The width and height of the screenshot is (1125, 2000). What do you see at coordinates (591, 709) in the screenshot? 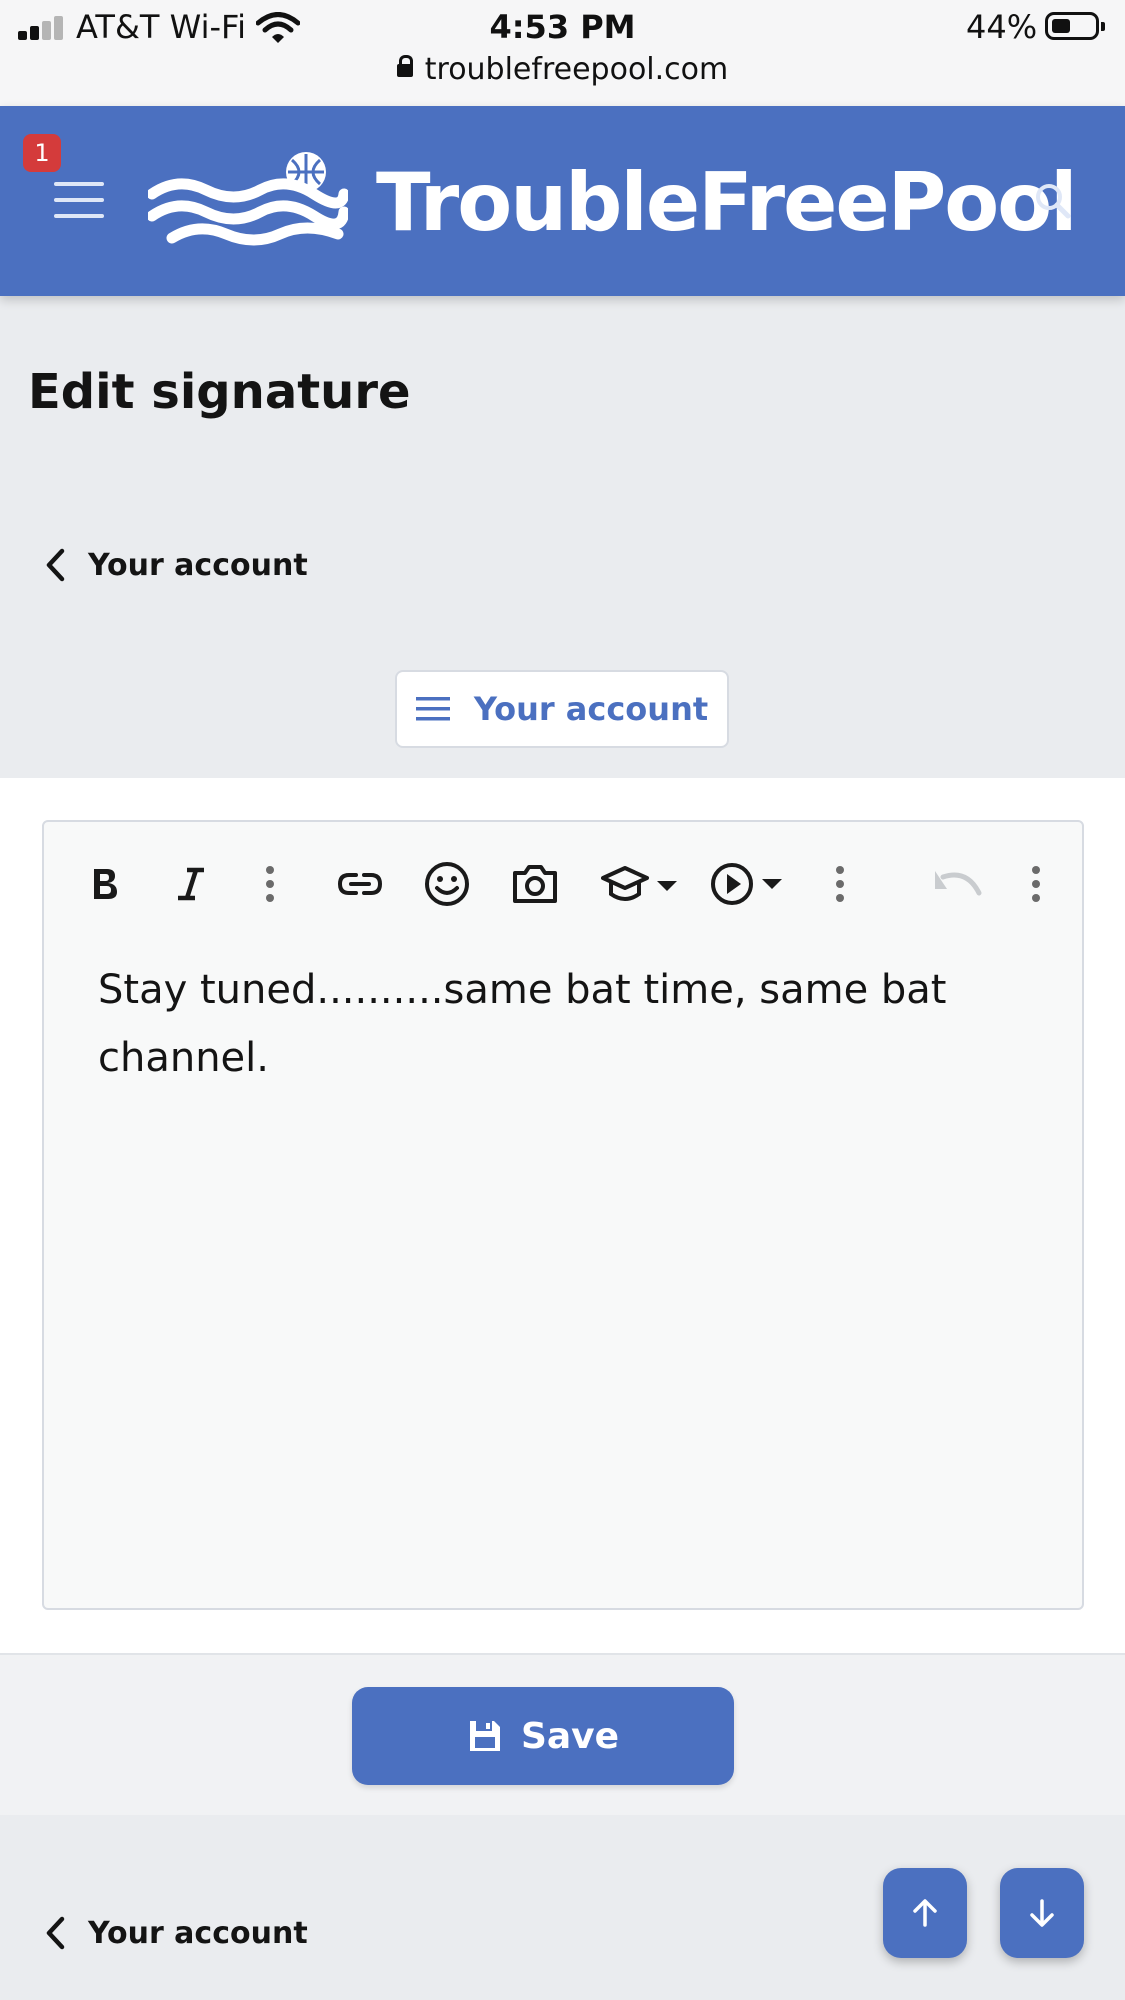
I see `account-menu-label: Your account` at bounding box center [591, 709].